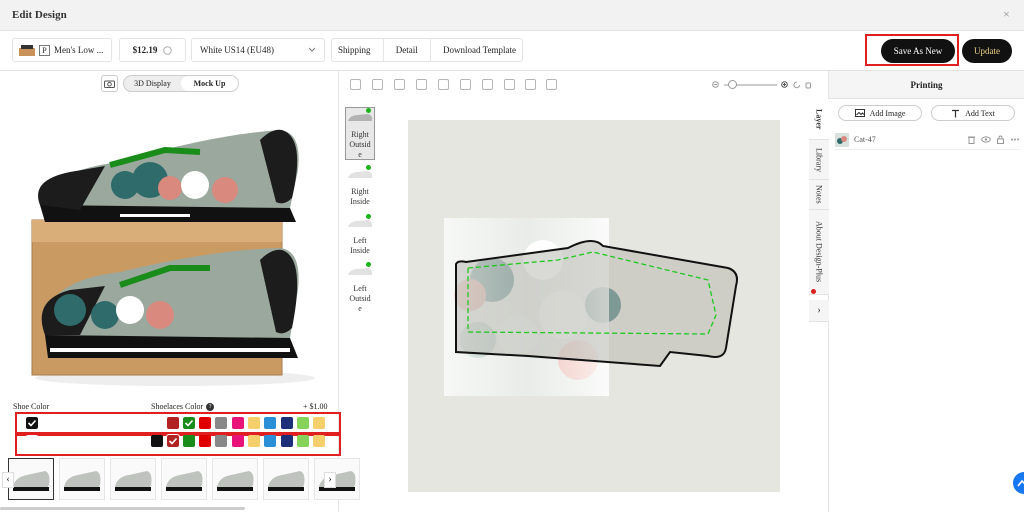 This screenshot has height=512, width=1024. I want to click on thumbs-next-button: ›, so click(330, 480).